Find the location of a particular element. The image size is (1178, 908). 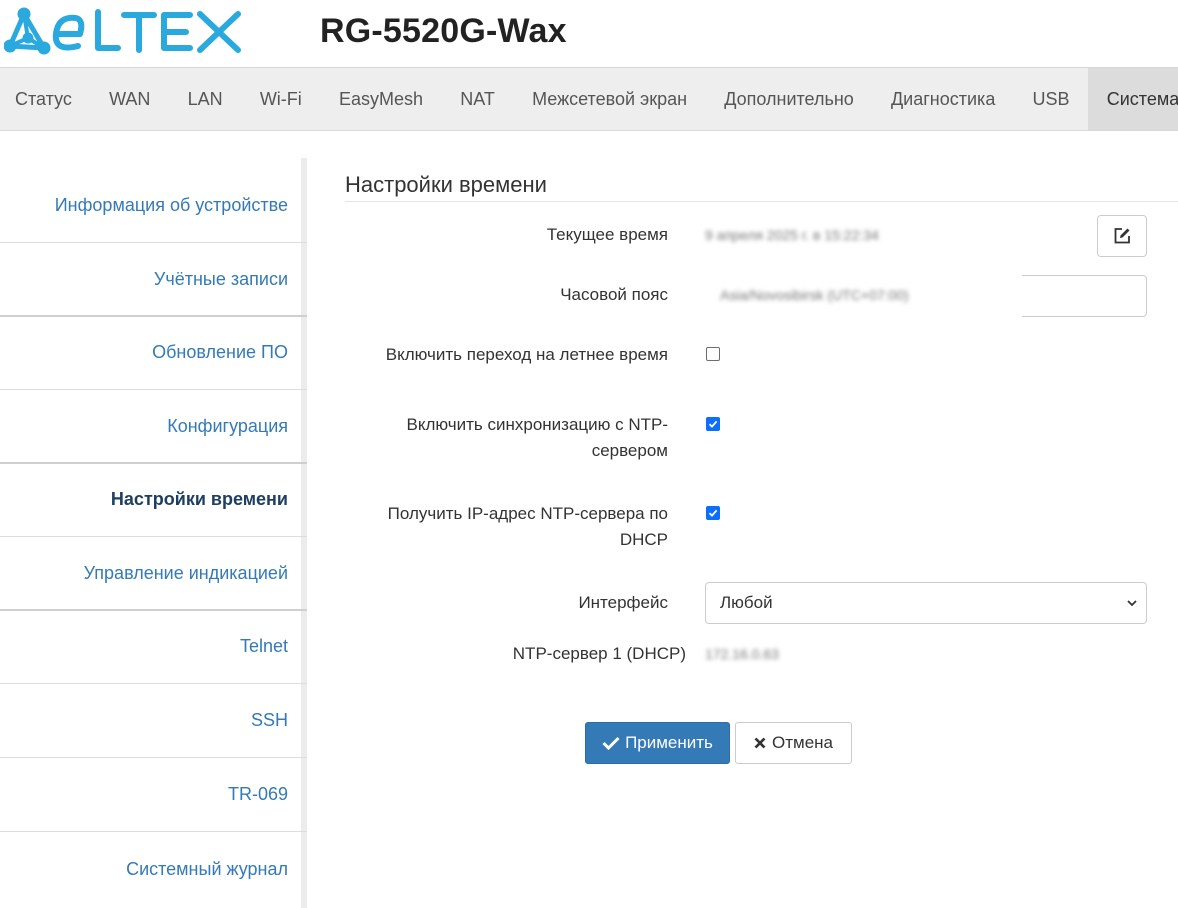

ntp-server1-value: 172.16.0.63 is located at coordinates (742, 654).